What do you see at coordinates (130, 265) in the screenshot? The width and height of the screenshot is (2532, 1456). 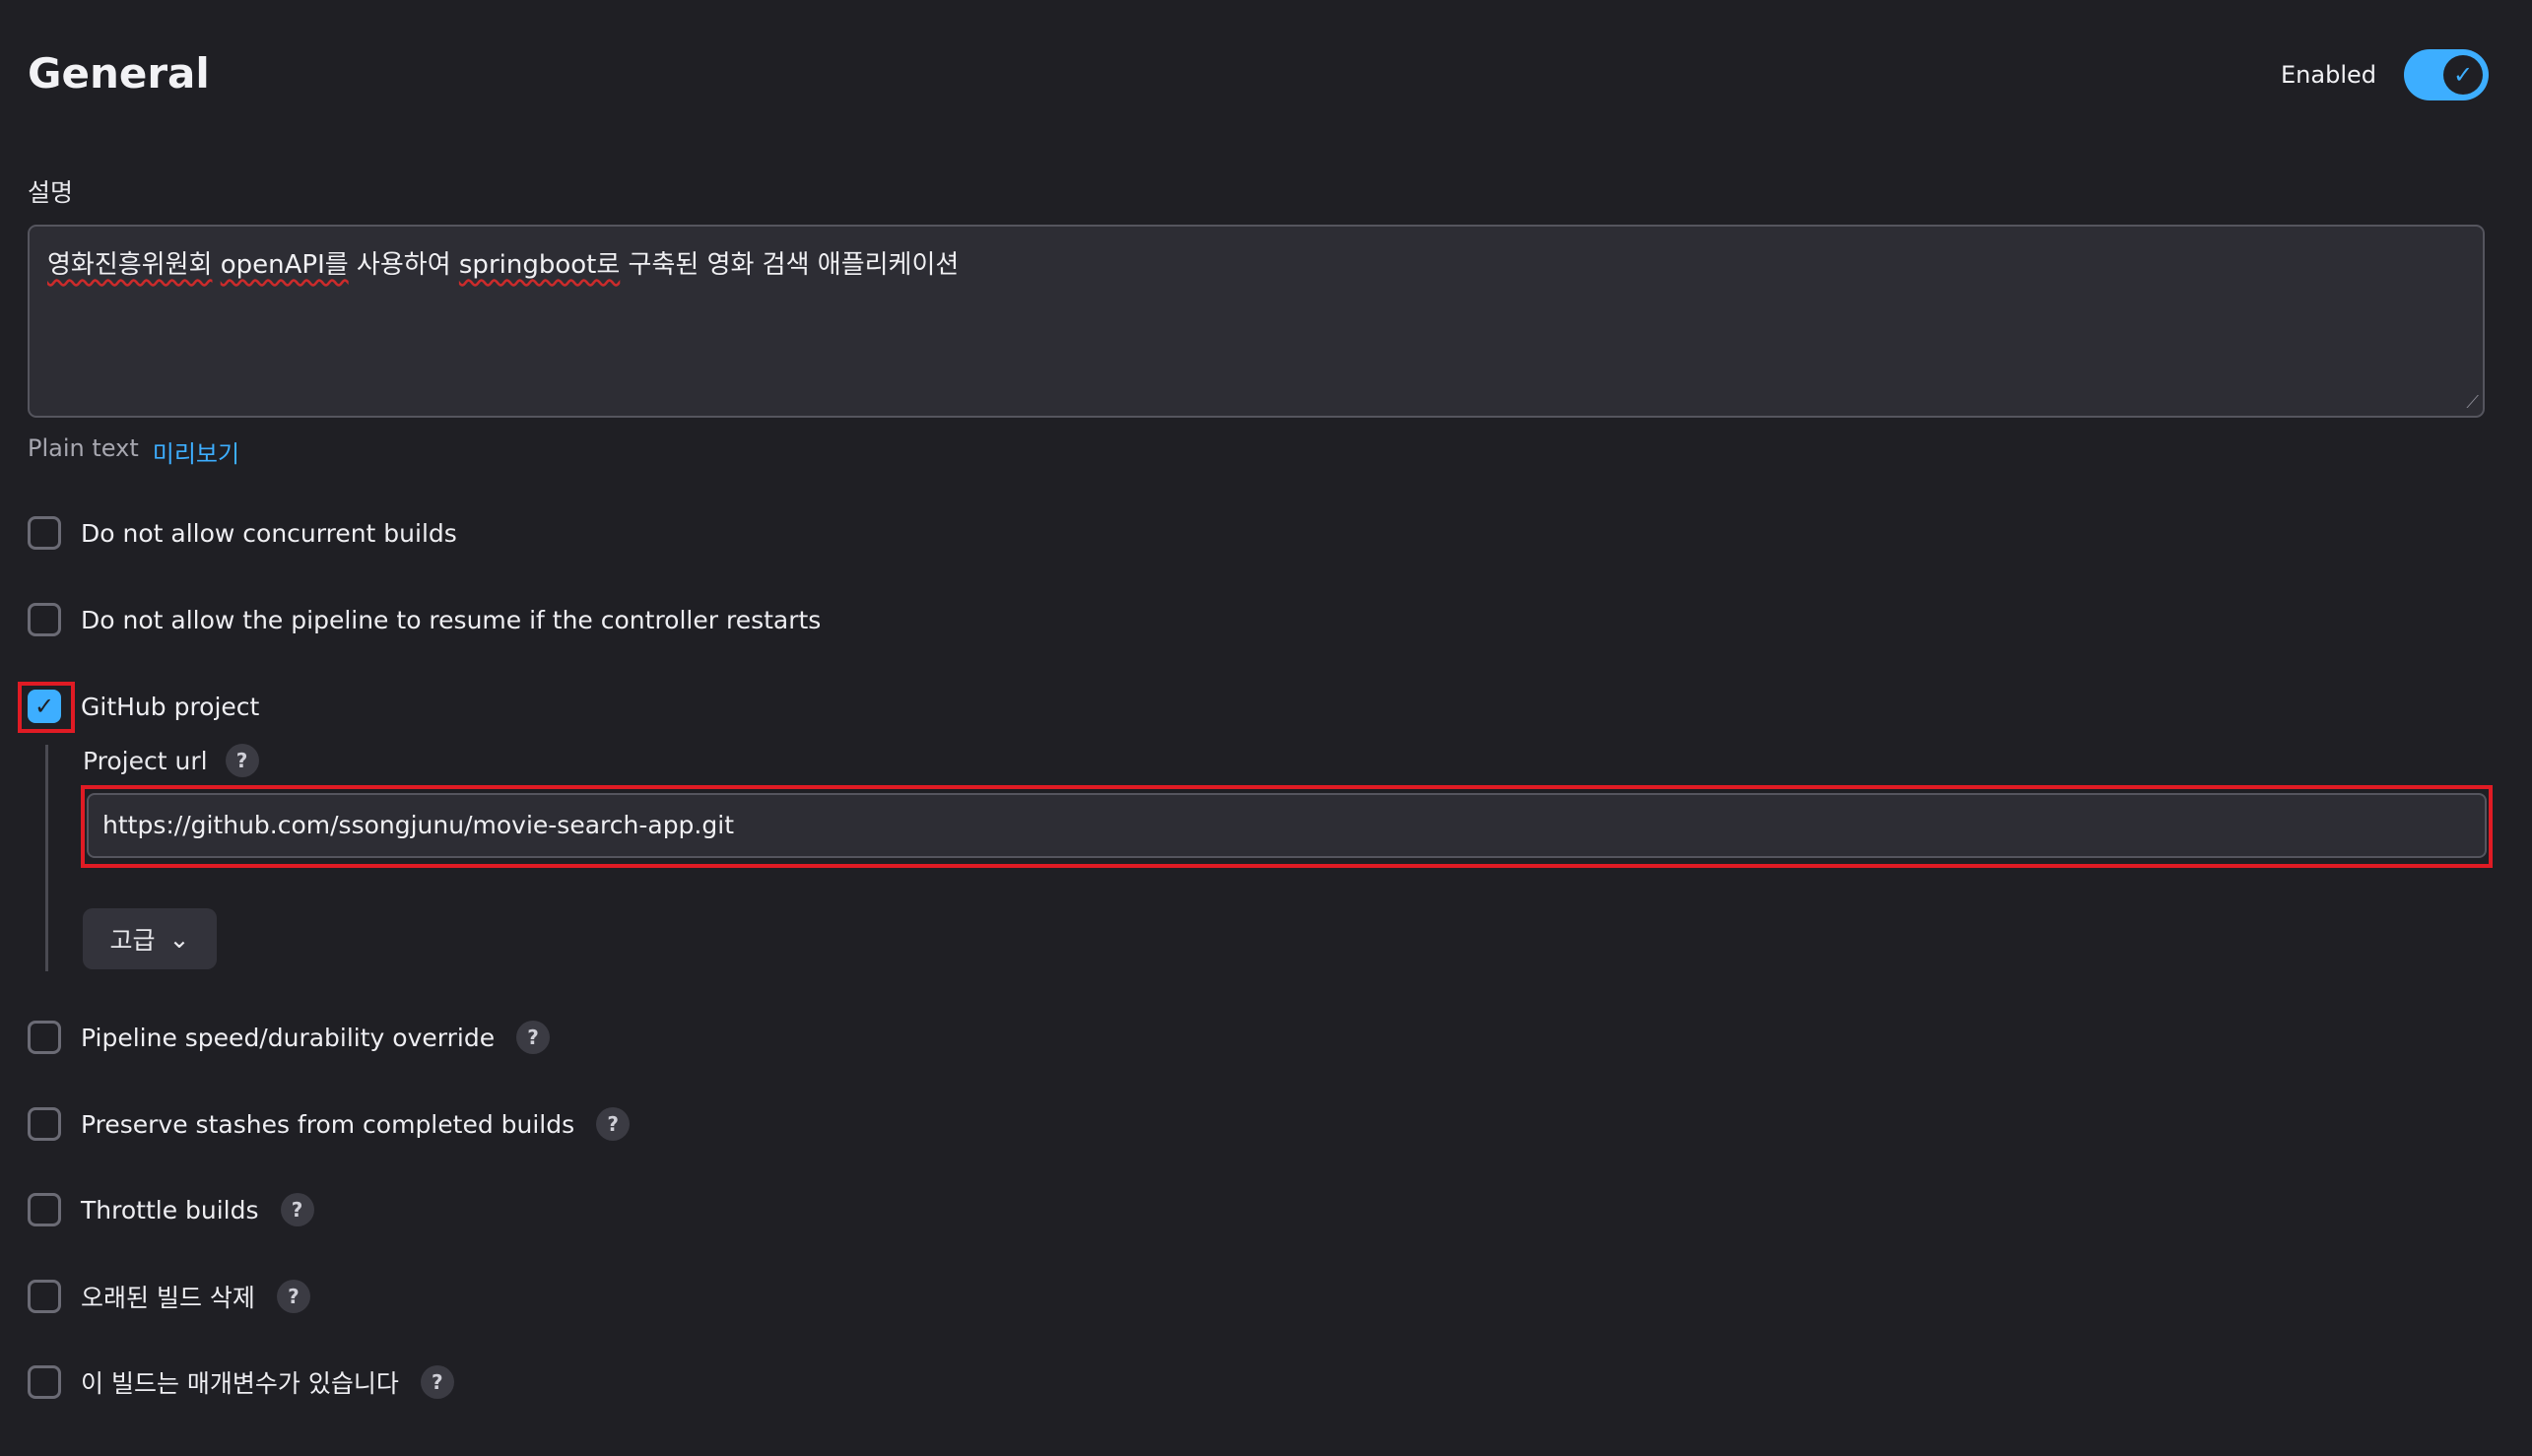 I see `description-text-part: 영화진흥위원회` at bounding box center [130, 265].